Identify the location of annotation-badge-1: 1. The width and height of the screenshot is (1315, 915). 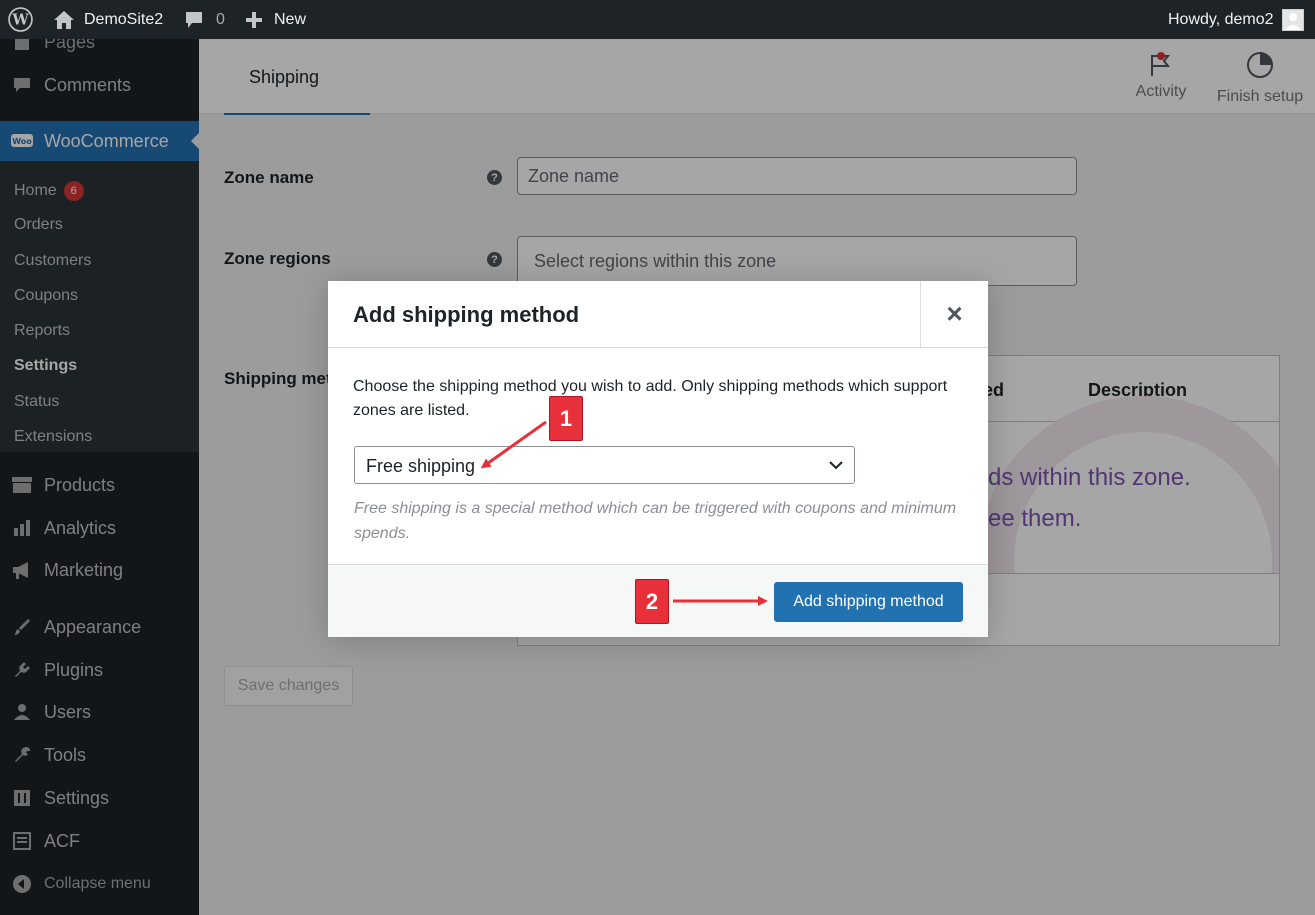
(566, 418).